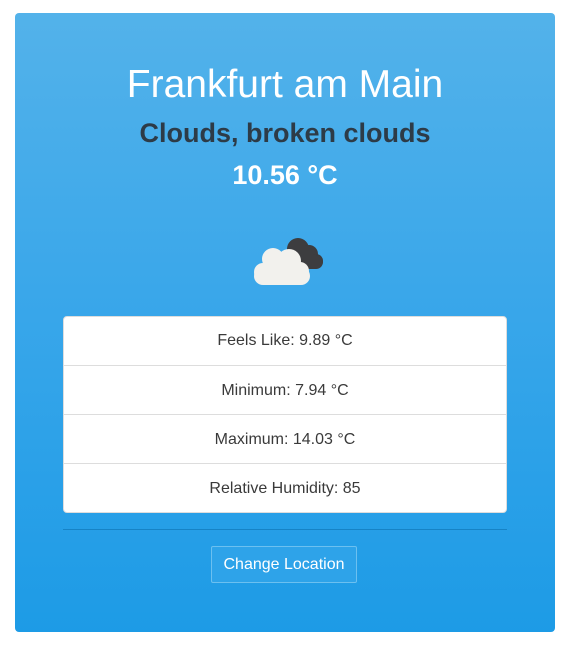 This screenshot has height=646, width=568. I want to click on list-item-feels-like: Feels Like: 9.89 °C, so click(285, 340).